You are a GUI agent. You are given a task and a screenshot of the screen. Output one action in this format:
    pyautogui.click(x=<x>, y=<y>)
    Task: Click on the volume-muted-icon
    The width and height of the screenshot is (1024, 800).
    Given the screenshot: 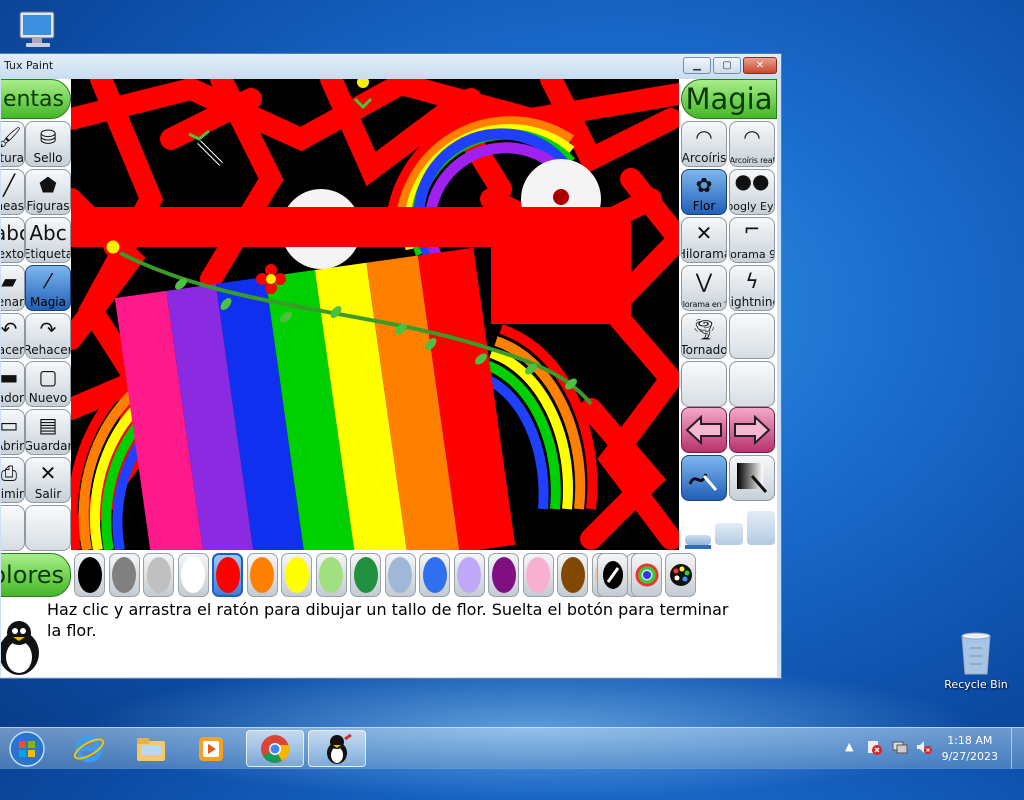 What is the action you would take?
    pyautogui.click(x=924, y=747)
    